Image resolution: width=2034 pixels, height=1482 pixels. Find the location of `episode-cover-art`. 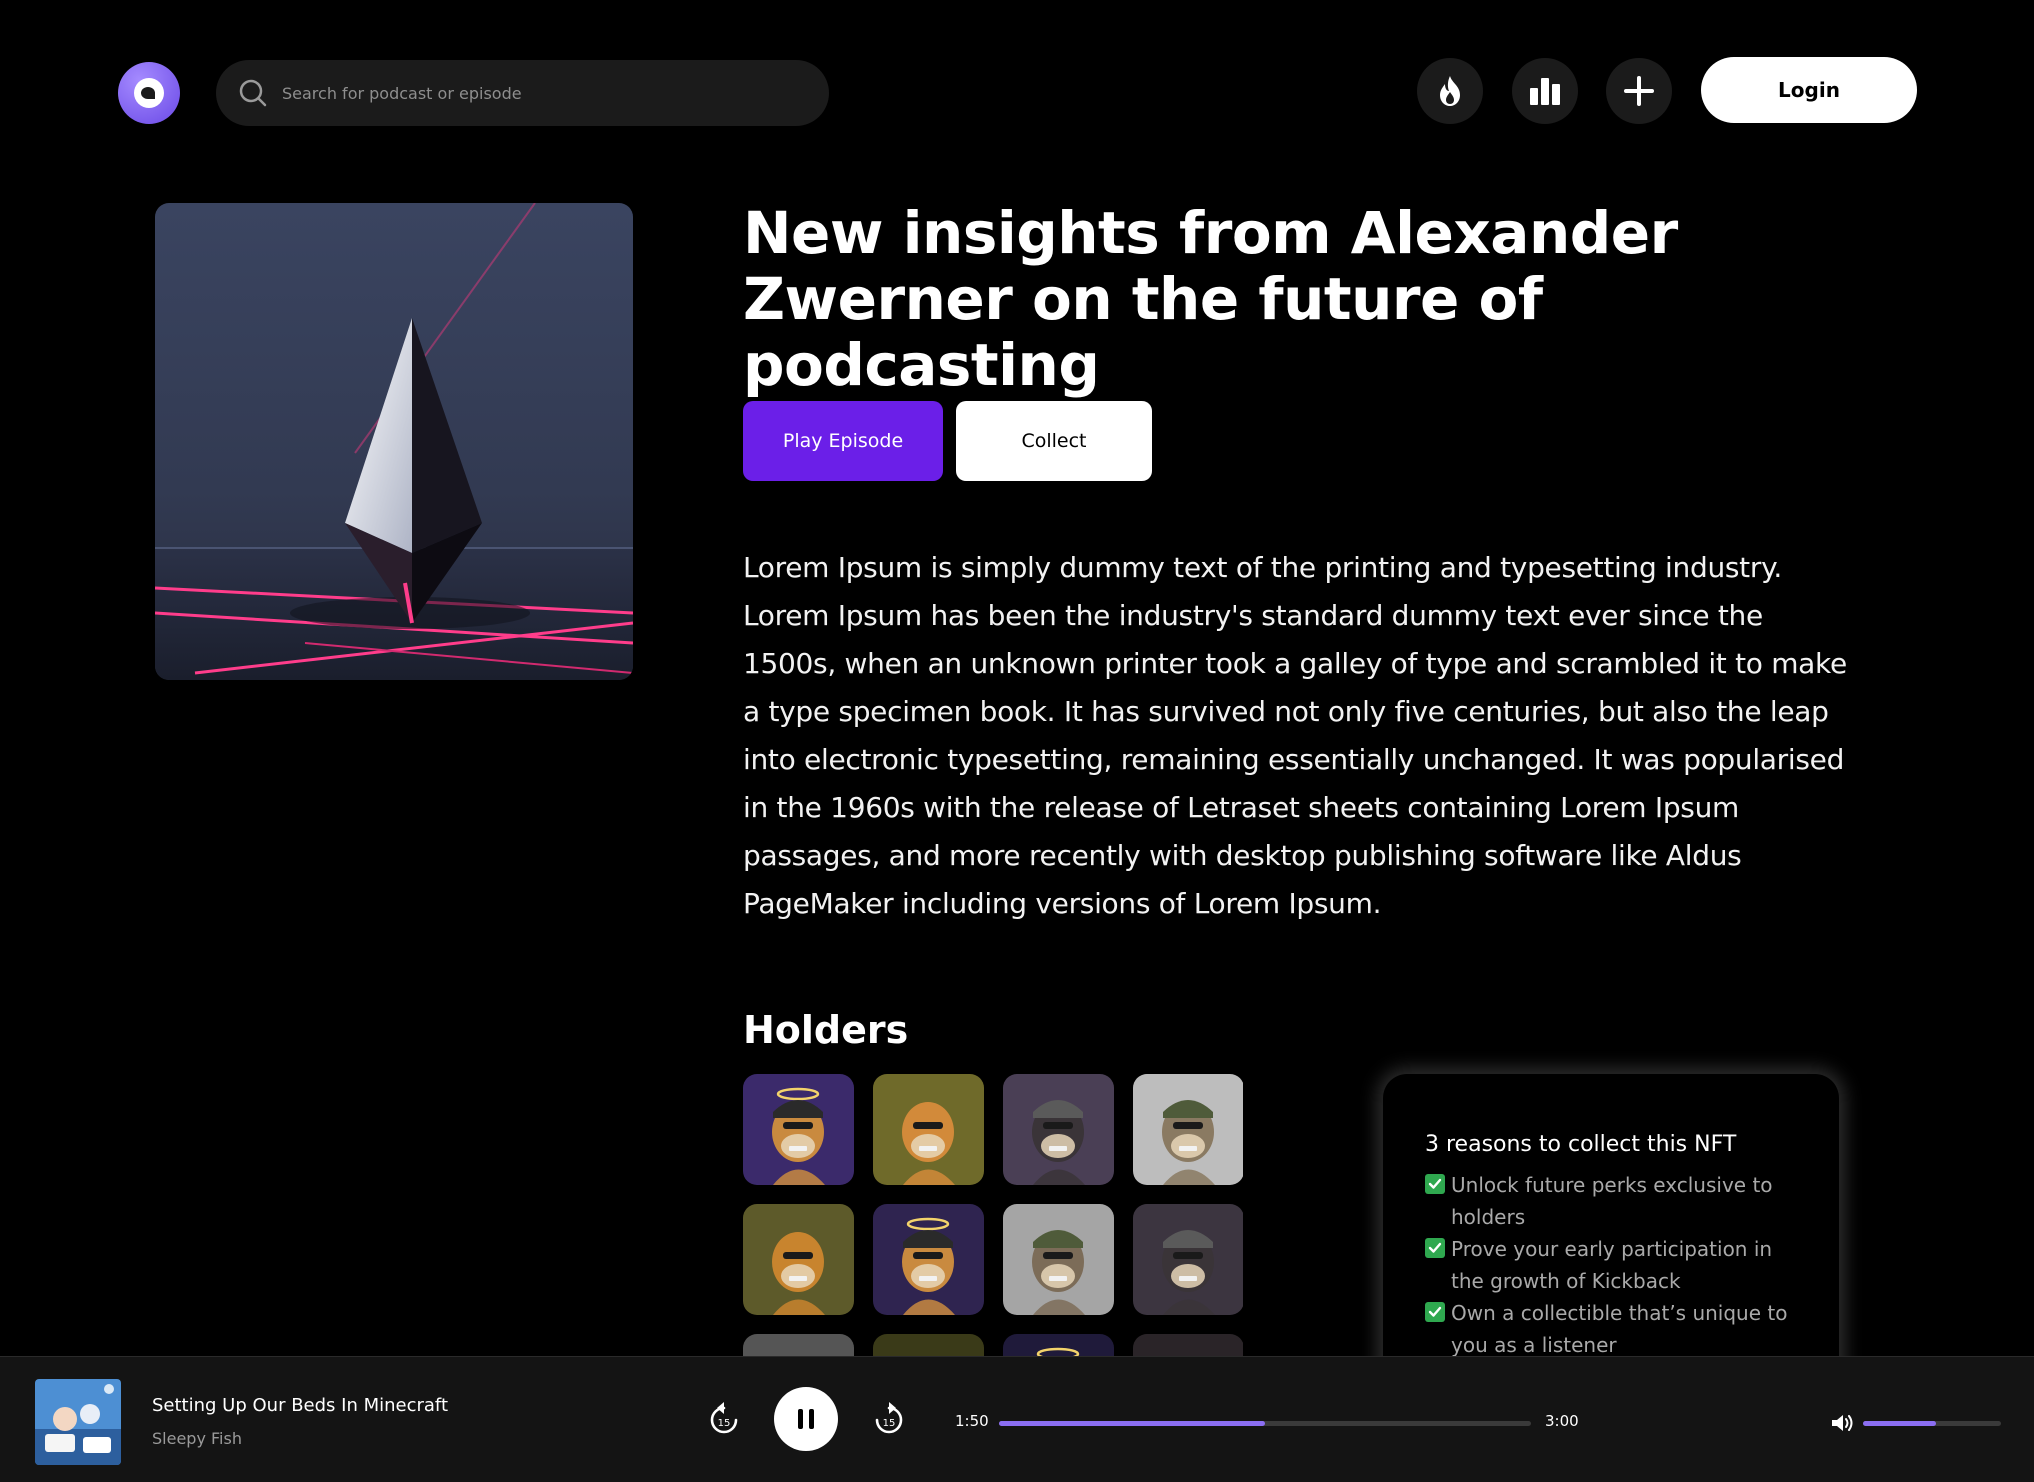

episode-cover-art is located at coordinates (394, 441).